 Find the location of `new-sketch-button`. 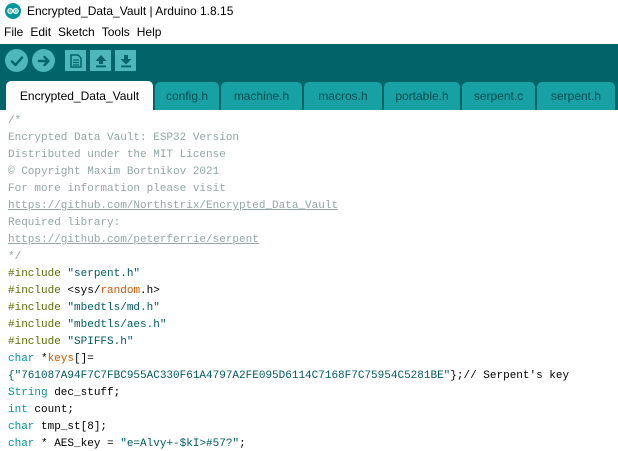

new-sketch-button is located at coordinates (75, 60).